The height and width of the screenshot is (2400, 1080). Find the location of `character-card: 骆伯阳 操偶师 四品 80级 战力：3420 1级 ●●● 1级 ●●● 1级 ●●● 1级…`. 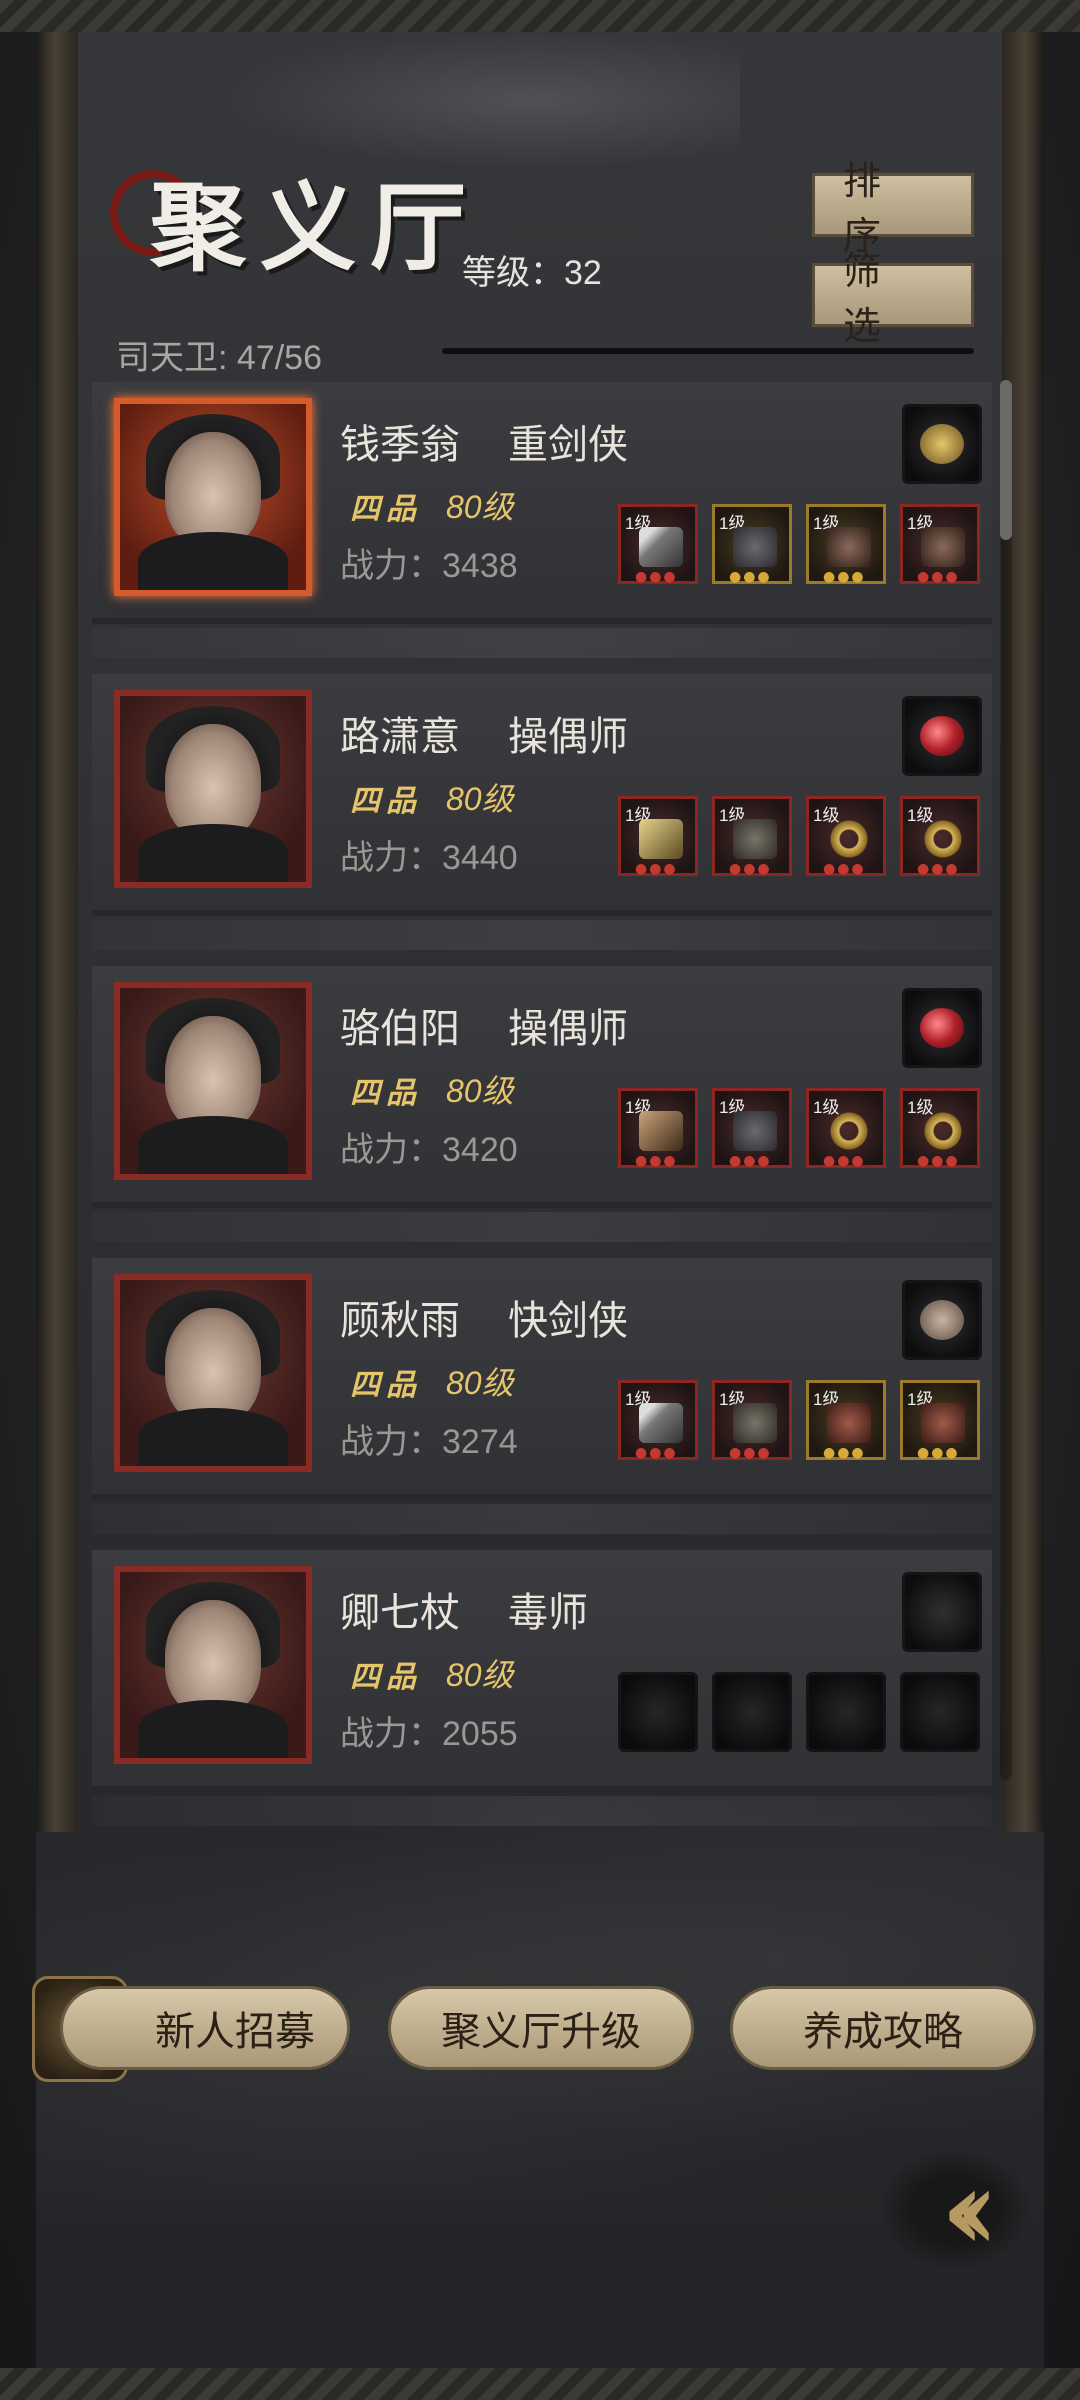

character-card: 骆伯阳 操偶师 四品 80级 战力：3420 1级 ●●● 1级 ●●● 1级 ●●● 1级… is located at coordinates (542, 1104).